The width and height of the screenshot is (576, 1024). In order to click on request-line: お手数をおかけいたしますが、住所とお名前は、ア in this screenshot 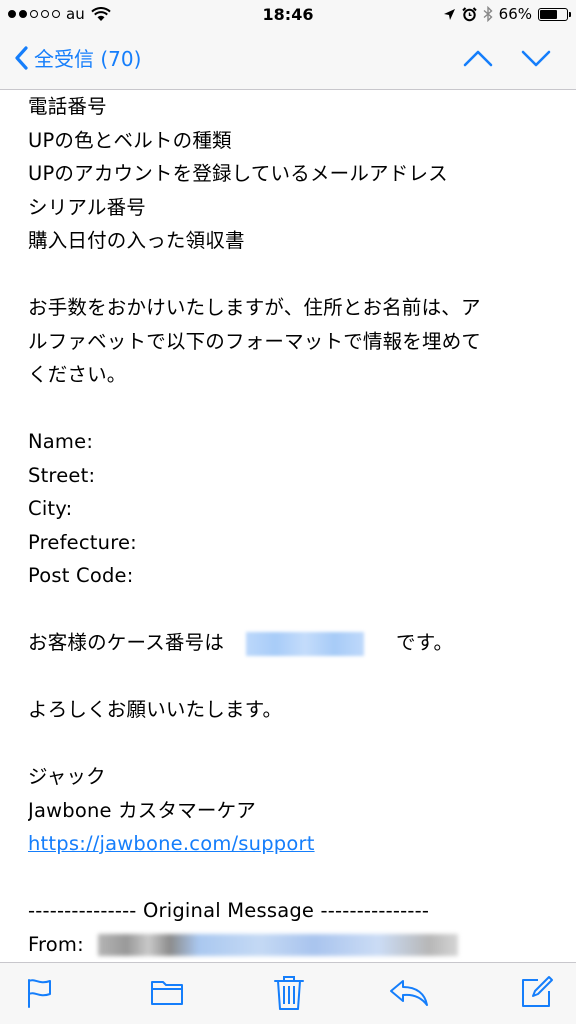, I will do `click(254, 307)`.